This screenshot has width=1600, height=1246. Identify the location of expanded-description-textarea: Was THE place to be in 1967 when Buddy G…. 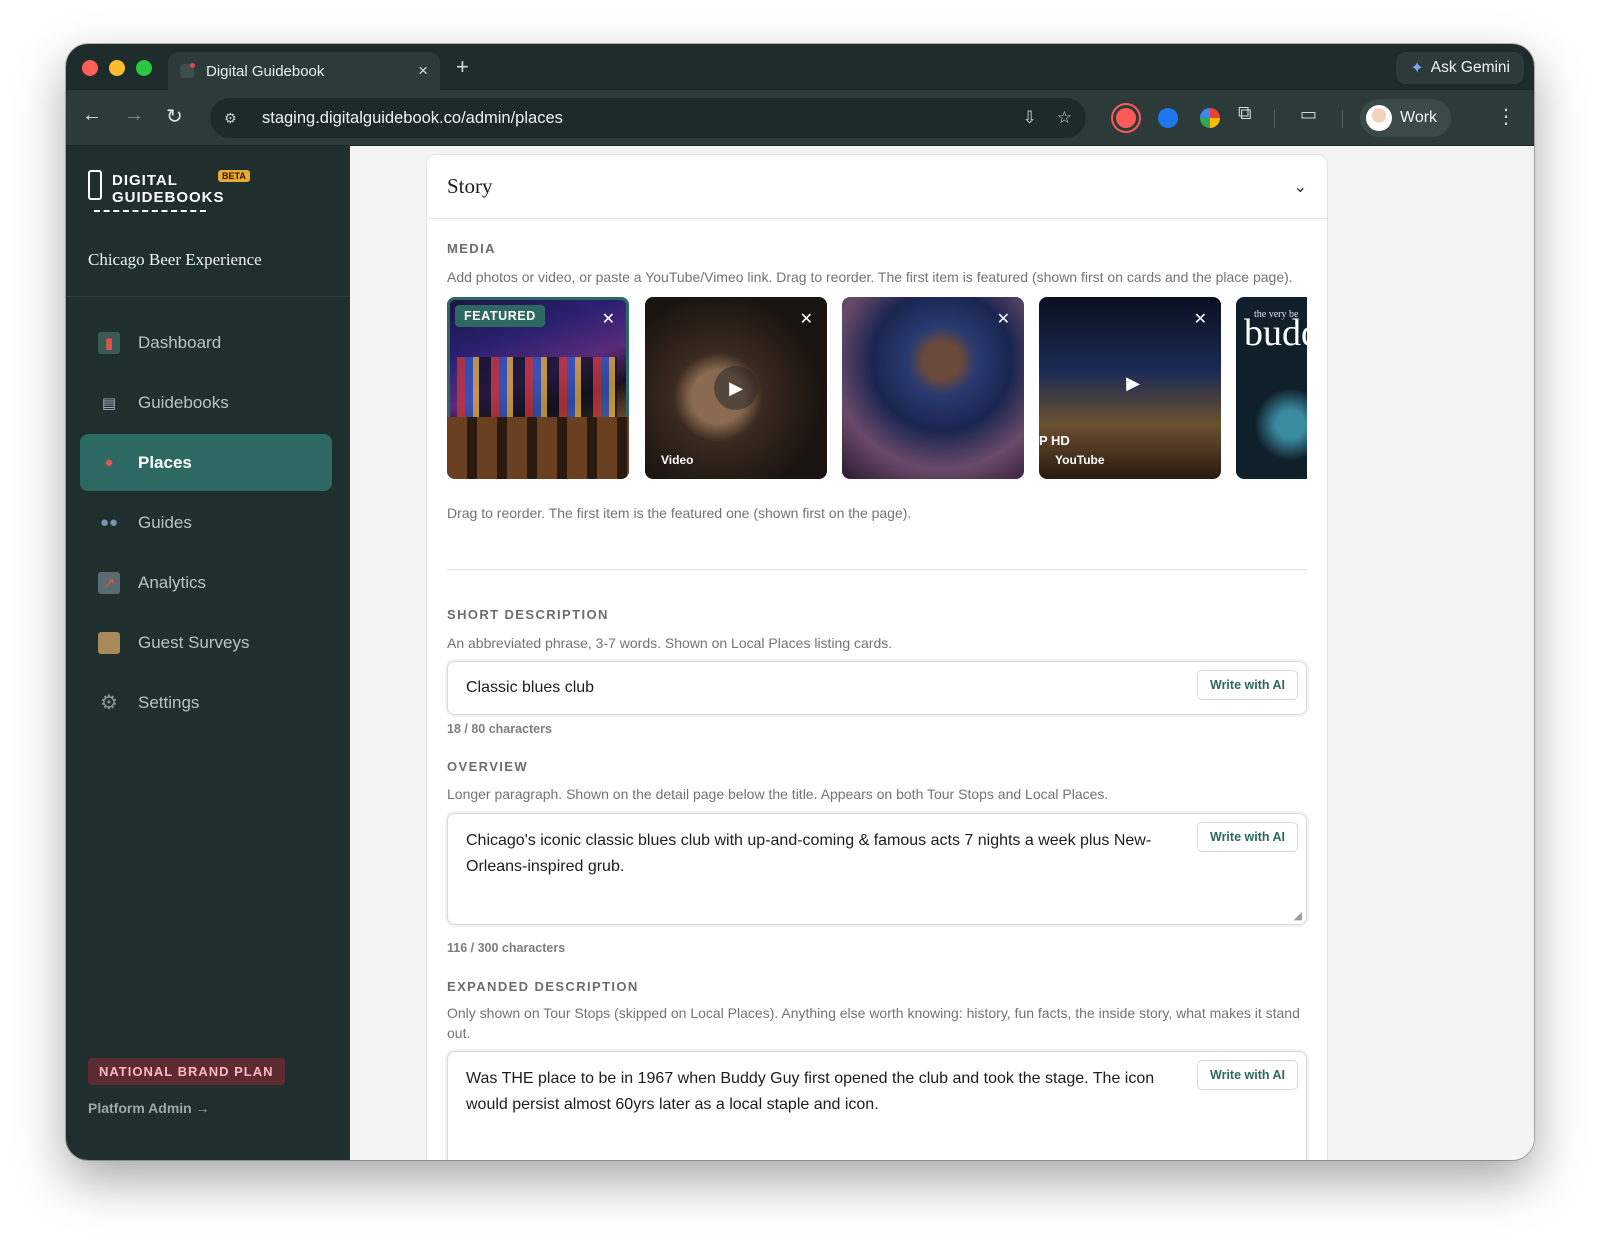
(877, 1105).